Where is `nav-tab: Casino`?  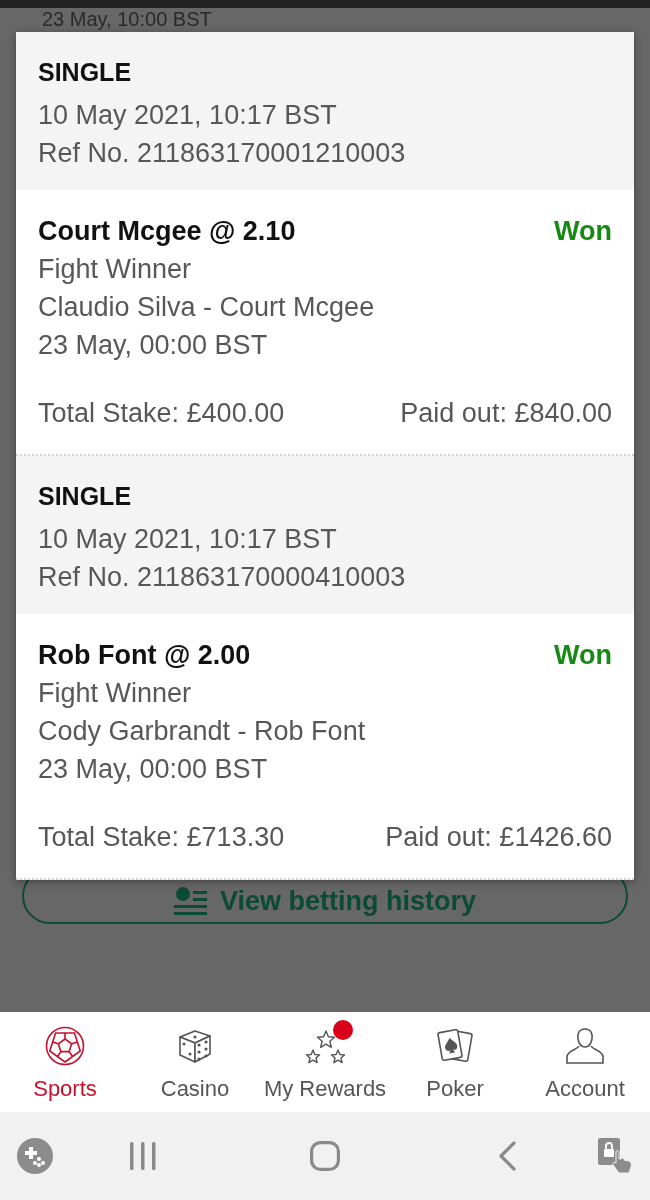 nav-tab: Casino is located at coordinates (195, 1062).